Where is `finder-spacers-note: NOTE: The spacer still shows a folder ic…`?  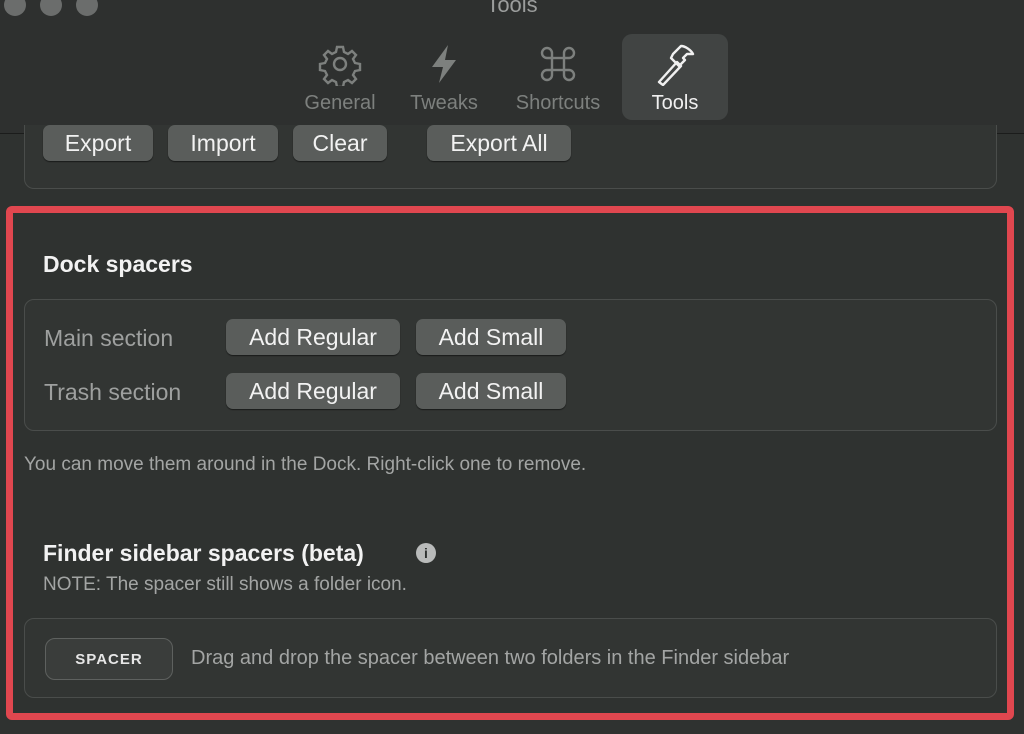
finder-spacers-note: NOTE: The spacer still shows a folder ic… is located at coordinates (225, 584).